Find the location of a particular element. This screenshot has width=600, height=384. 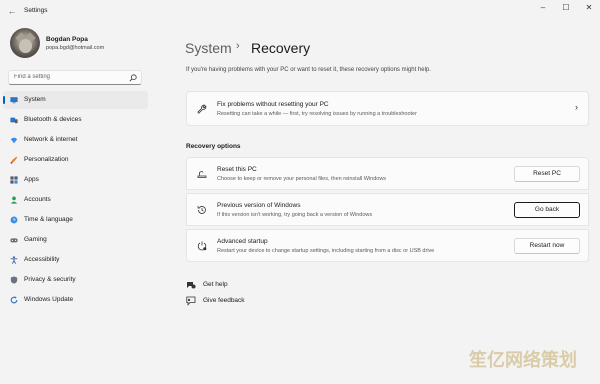

troubleshoot-title: Fix problems without resetting your PC is located at coordinates (273, 104).